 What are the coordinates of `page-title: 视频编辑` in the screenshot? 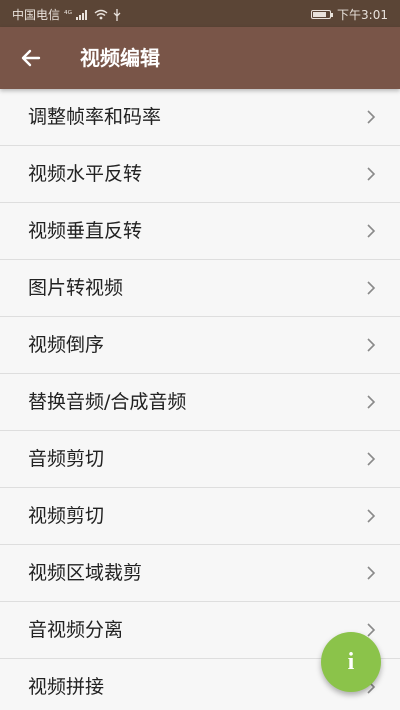 It's located at (120, 58).